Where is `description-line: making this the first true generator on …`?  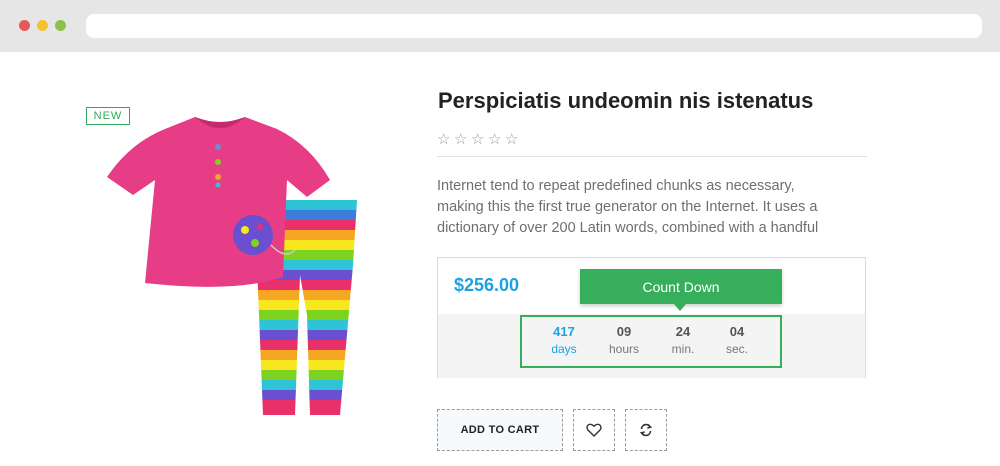 description-line: making this the first true generator on … is located at coordinates (627, 207).